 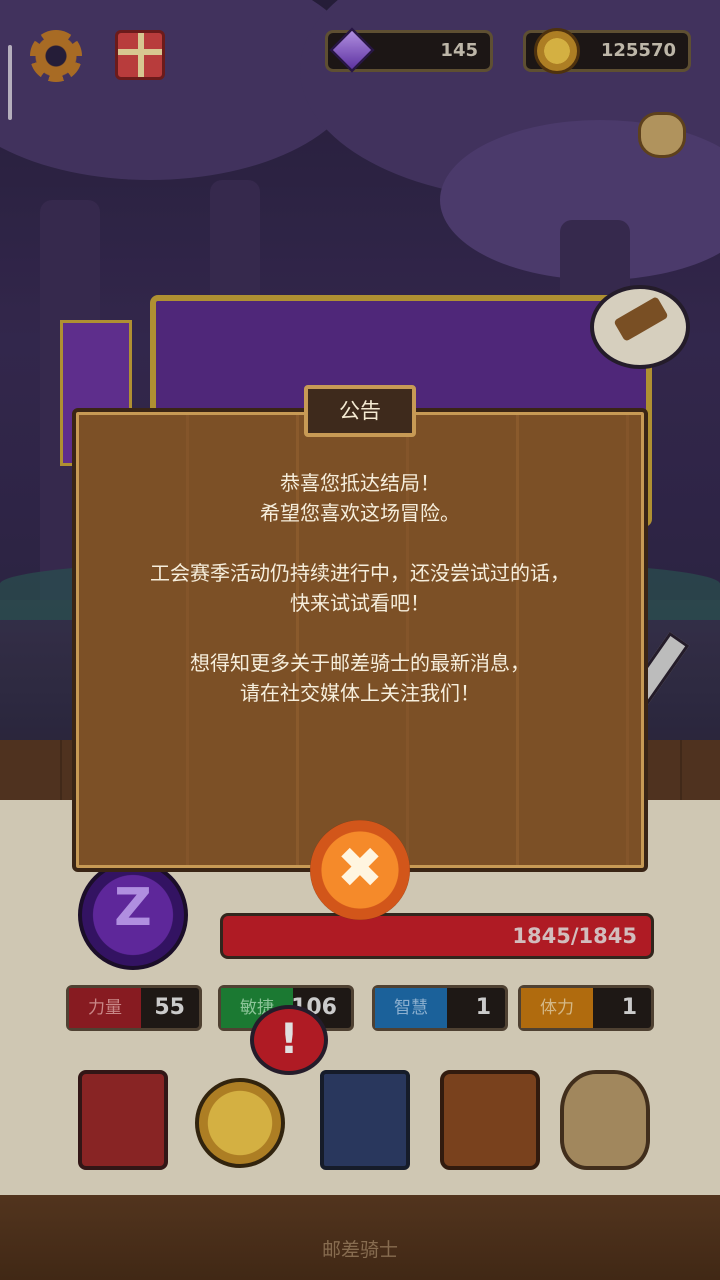 I want to click on message-line: 恭喜您抵达结局！, so click(x=360, y=483).